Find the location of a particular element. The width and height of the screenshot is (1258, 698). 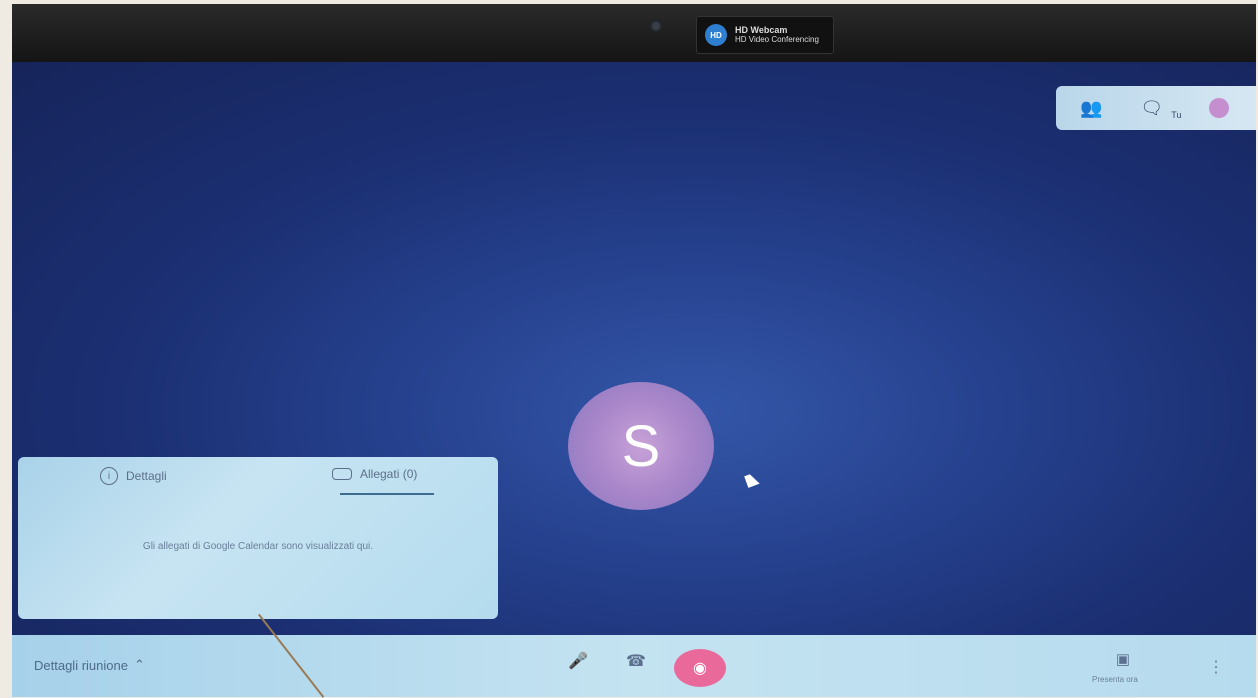

tab-details: i Dettagli is located at coordinates (133, 476).